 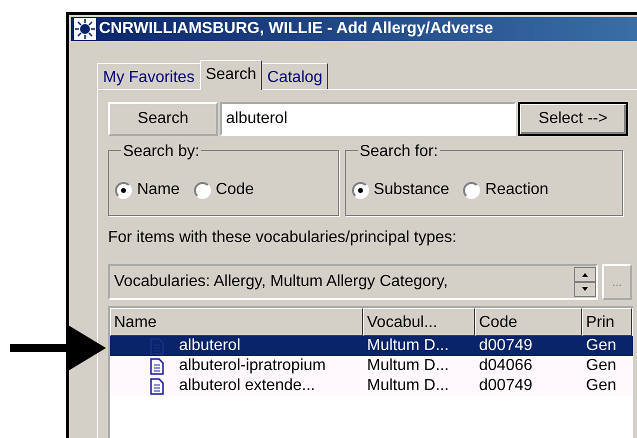 What do you see at coordinates (412, 190) in the screenshot?
I see `radio-label: Substance` at bounding box center [412, 190].